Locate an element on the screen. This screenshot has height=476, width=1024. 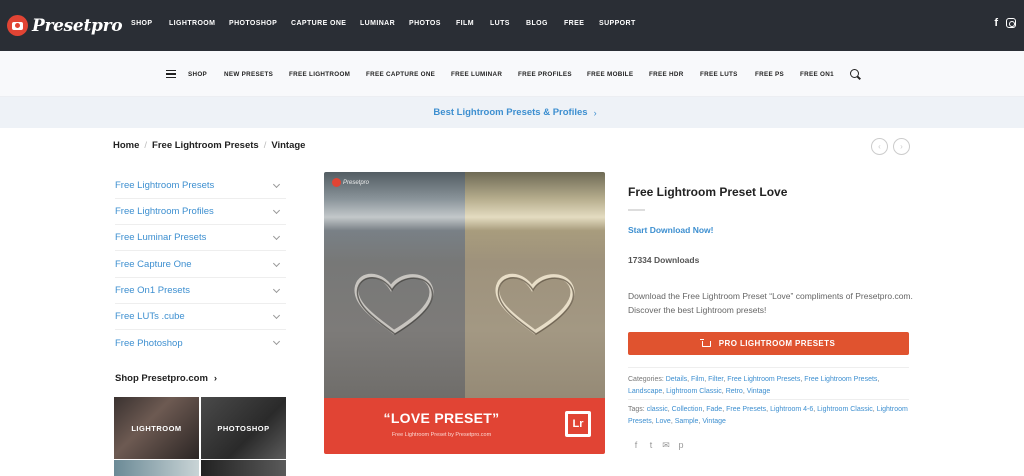
subnav-item-free-capture-one: FREE CAPTURE ONE is located at coordinates (400, 74).